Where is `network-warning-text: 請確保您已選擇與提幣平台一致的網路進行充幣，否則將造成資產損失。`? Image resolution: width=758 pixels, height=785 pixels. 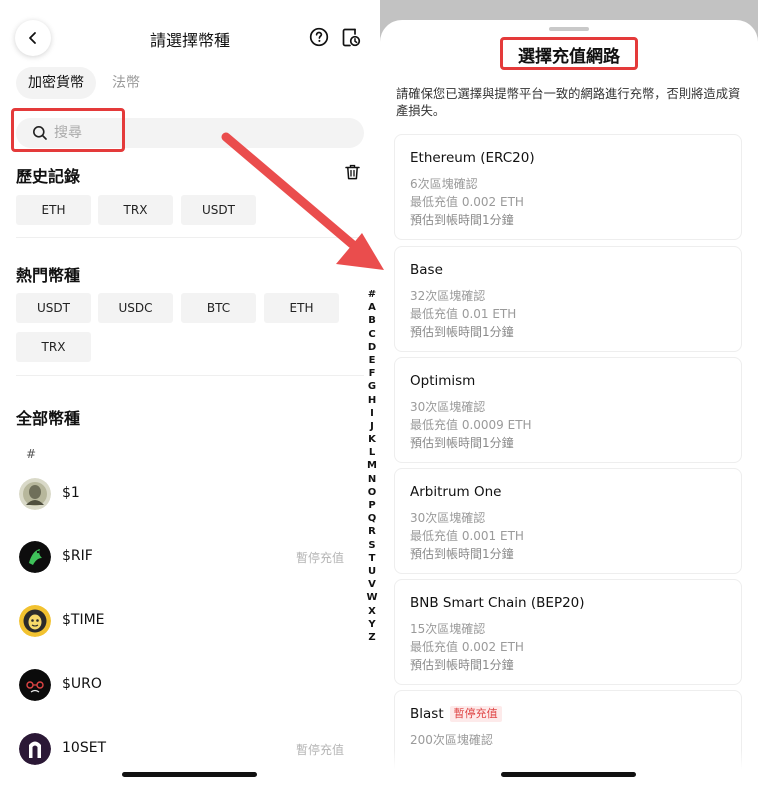 network-warning-text: 請確保您已選擇與提幣平台一致的網路進行充幣，否則將造成資產損失。 is located at coordinates (568, 102).